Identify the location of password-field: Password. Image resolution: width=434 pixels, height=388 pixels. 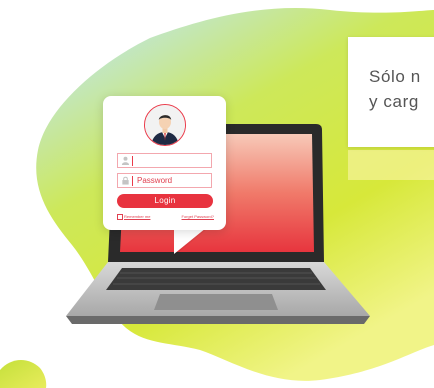
(164, 180).